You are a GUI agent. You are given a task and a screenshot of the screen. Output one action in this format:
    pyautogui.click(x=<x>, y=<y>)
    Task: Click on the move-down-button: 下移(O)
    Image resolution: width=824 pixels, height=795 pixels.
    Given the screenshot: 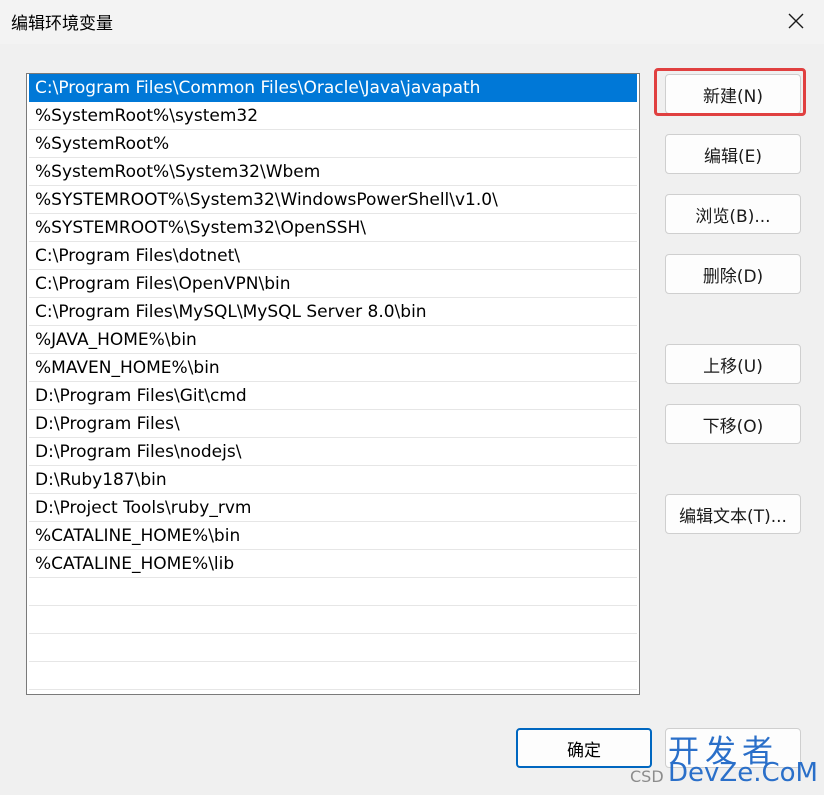 What is the action you would take?
    pyautogui.click(x=733, y=424)
    